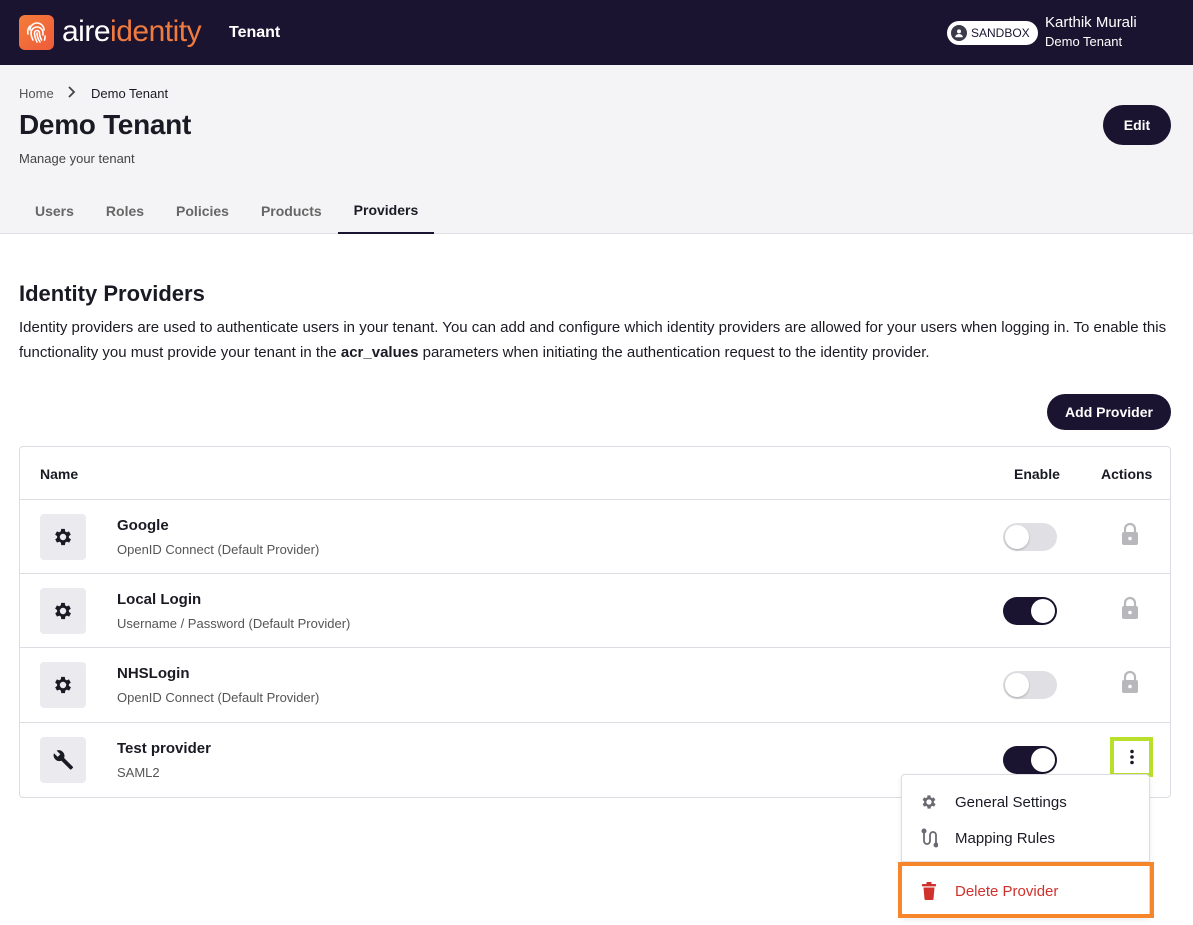 This screenshot has height=925, width=1193. Describe the element at coordinates (255, 32) in the screenshot. I see `app-section-title: Tenant` at that location.